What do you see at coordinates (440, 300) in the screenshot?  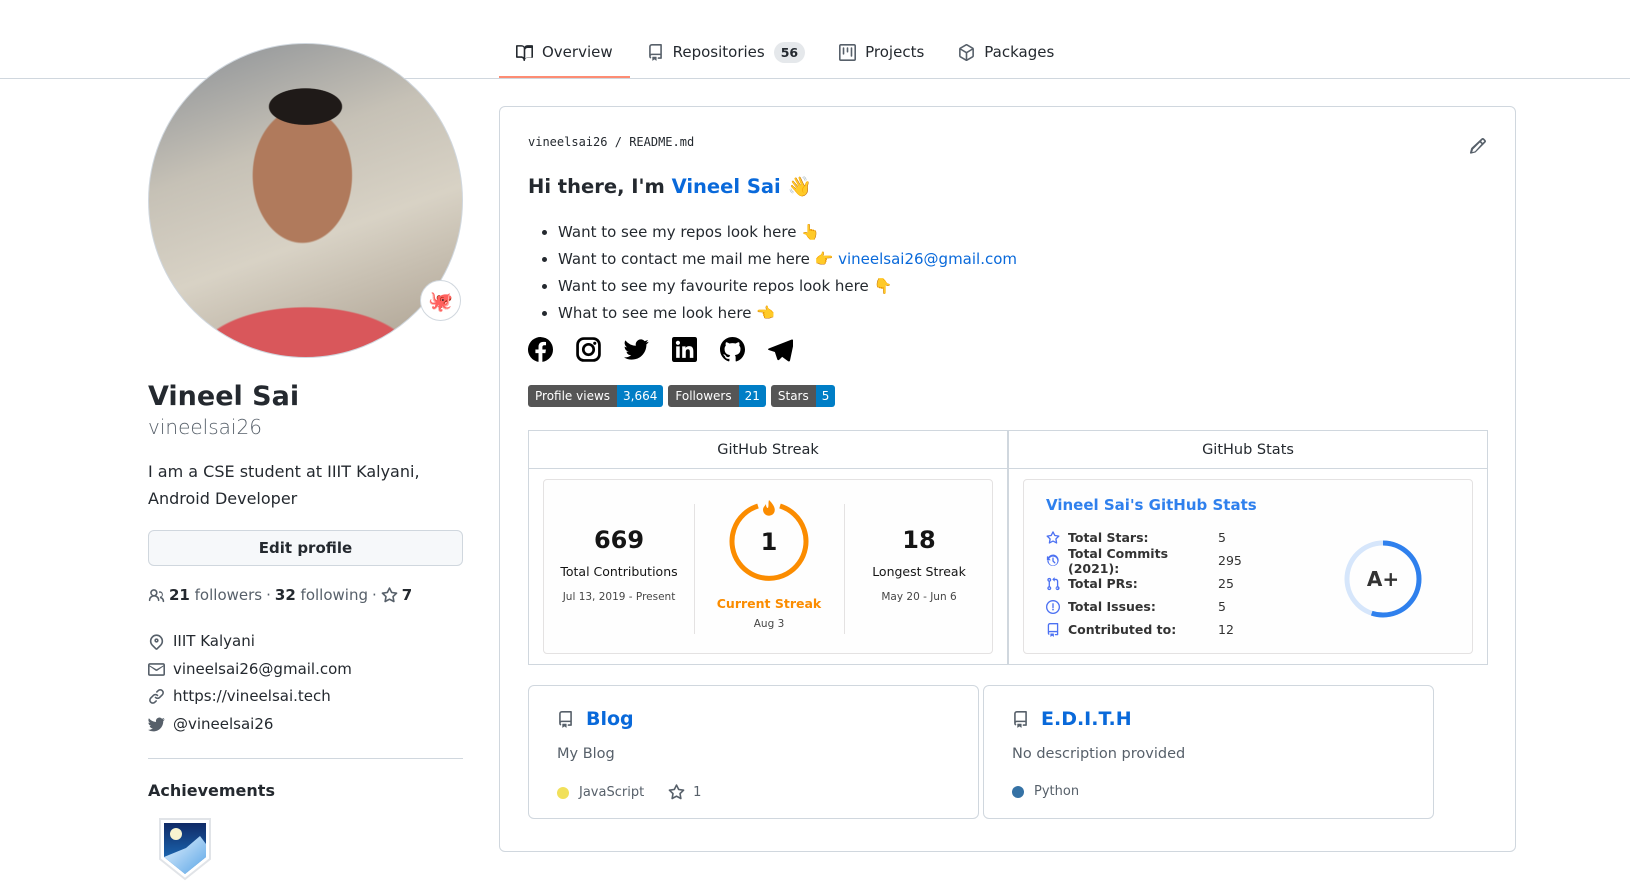 I see `status-emoji-button: 🐙` at bounding box center [440, 300].